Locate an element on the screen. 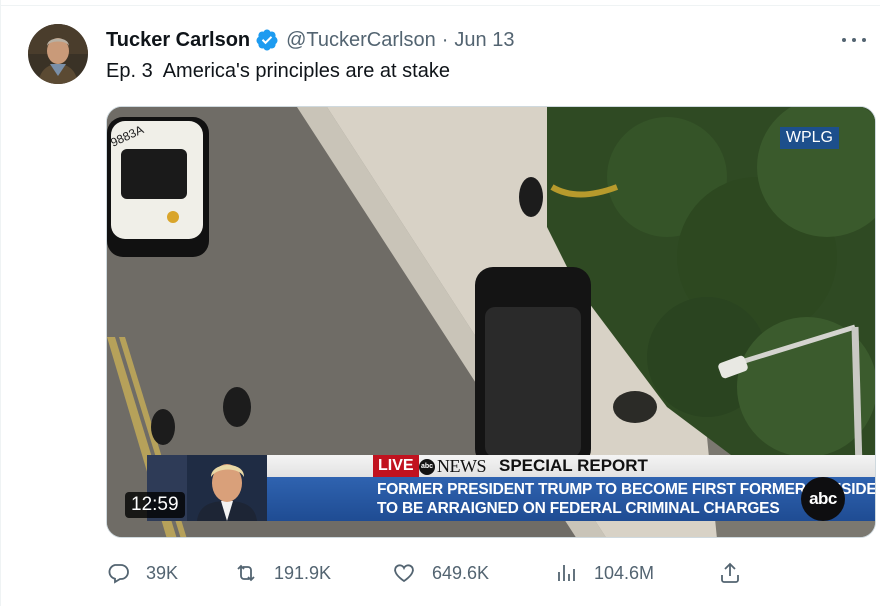 This screenshot has width=880, height=606. tweet-date: Jun 13 is located at coordinates (484, 40).